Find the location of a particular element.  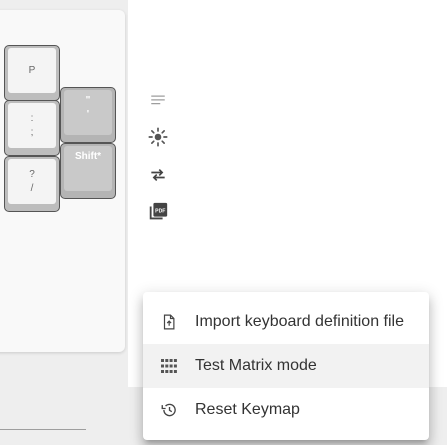

notes-icon is located at coordinates (158, 100).